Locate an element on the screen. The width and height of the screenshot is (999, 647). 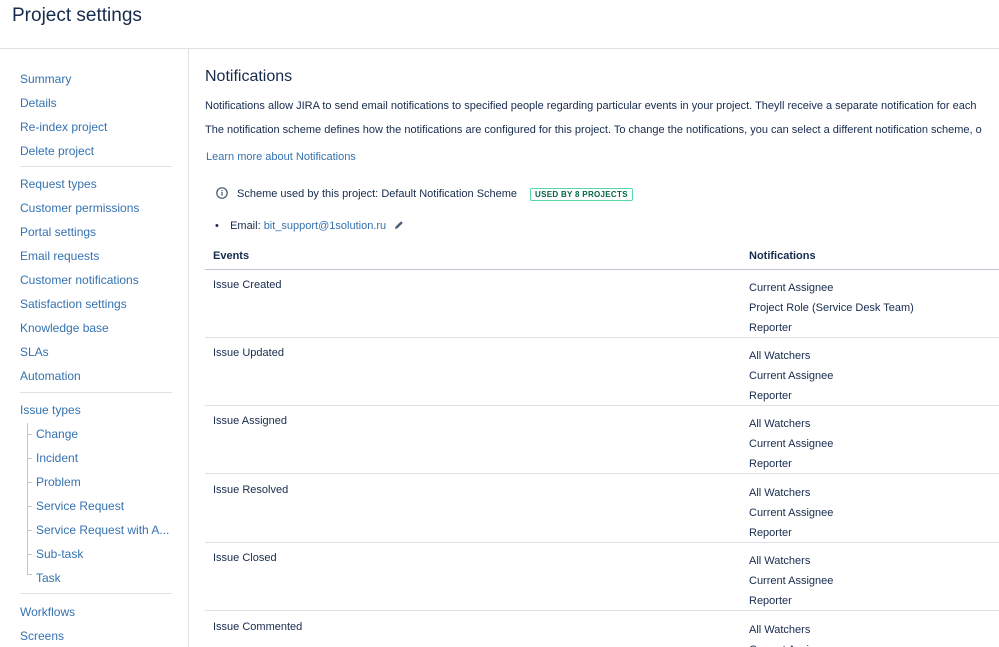
email-row: • Email: bit_support@1solution.ru is located at coordinates (309, 226).